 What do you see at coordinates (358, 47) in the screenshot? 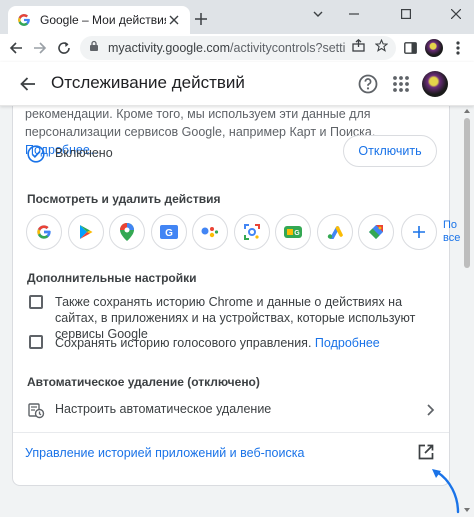
I see `share-icon` at bounding box center [358, 47].